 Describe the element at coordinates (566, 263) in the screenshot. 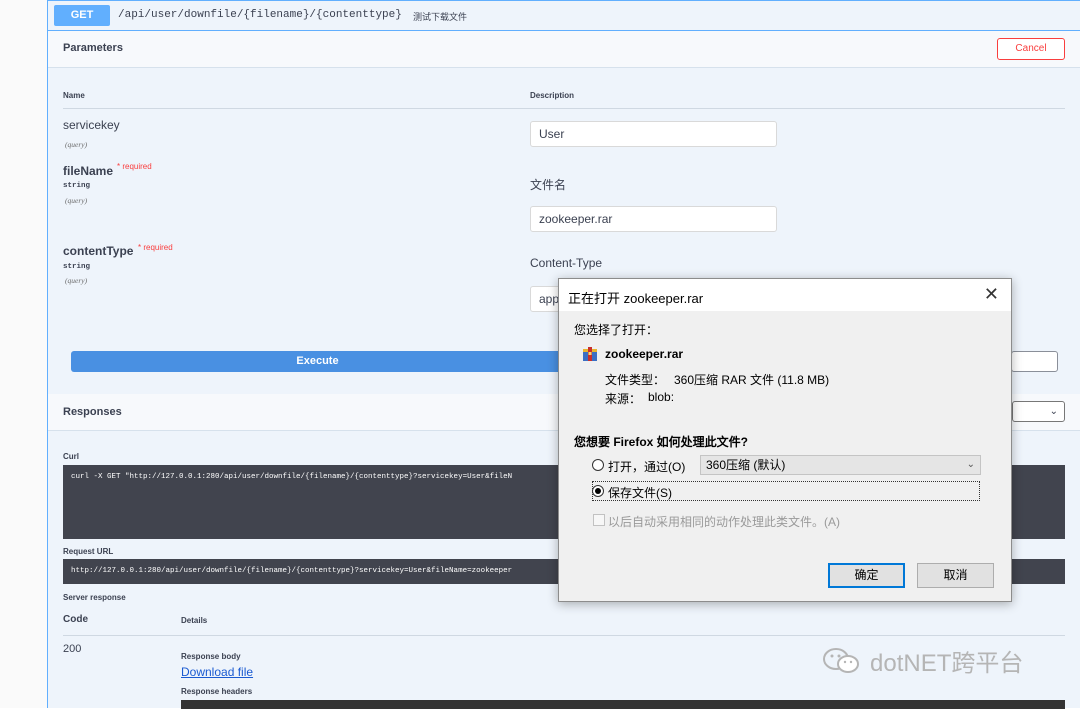

I see `param-description-contenttype: Content-Type` at that location.